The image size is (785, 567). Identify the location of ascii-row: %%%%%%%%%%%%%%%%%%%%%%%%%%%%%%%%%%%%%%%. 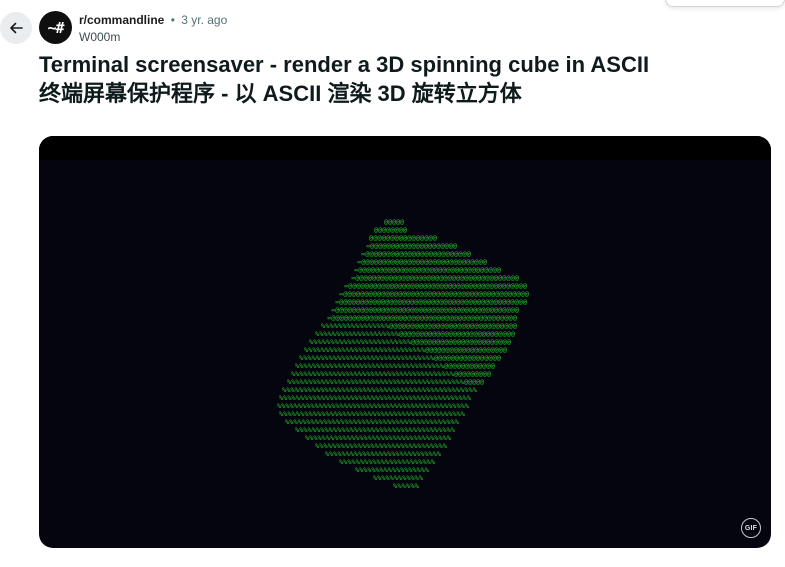
(372, 374).